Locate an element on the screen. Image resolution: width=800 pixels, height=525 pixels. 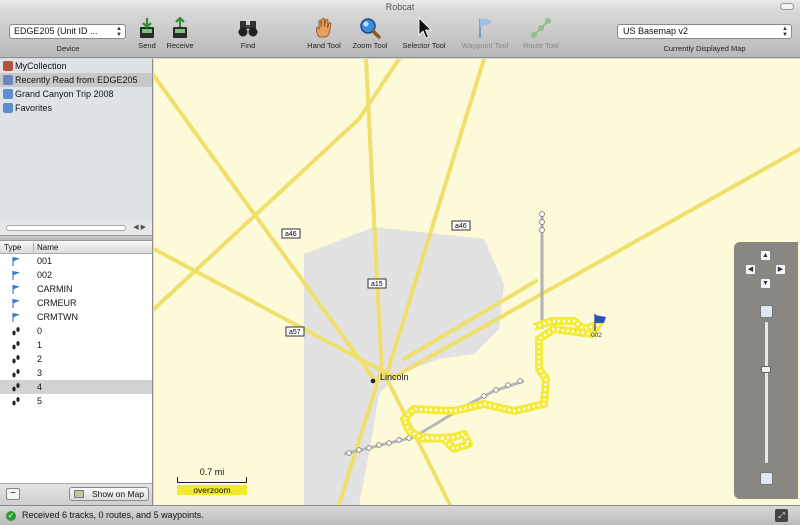
list-item: 4 is located at coordinates (76, 387).